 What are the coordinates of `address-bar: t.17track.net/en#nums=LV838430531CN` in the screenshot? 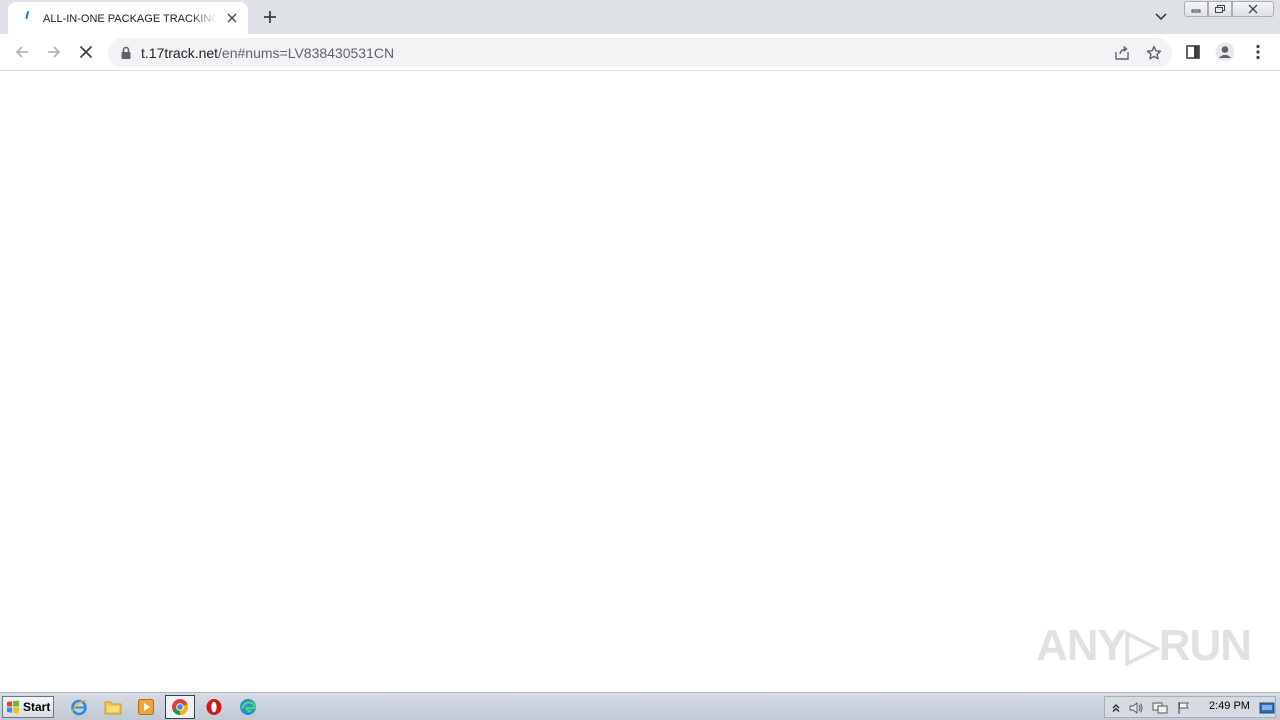 It's located at (640, 52).